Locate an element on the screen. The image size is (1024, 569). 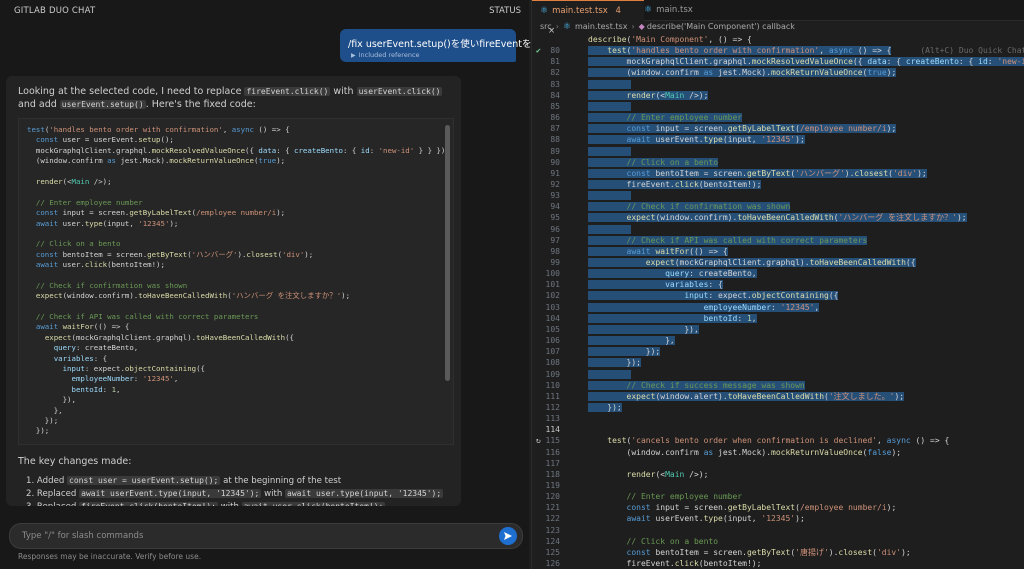
inline-code: await userEvent.type(input, '12345'); is located at coordinates (170, 493).